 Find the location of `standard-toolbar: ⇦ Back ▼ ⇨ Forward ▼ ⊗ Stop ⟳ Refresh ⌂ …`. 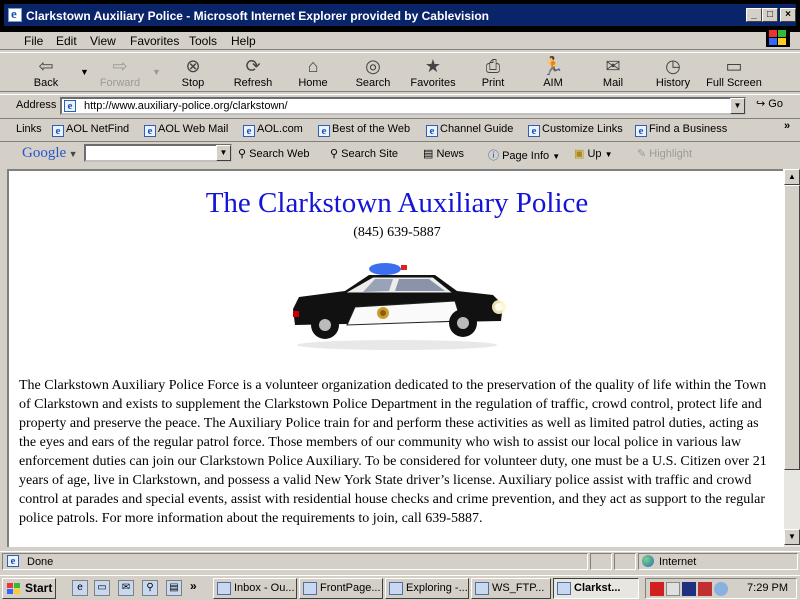

standard-toolbar: ⇦ Back ▼ ⇨ Forward ▼ ⊗ Stop ⟳ Refresh ⌂ … is located at coordinates (400, 72).